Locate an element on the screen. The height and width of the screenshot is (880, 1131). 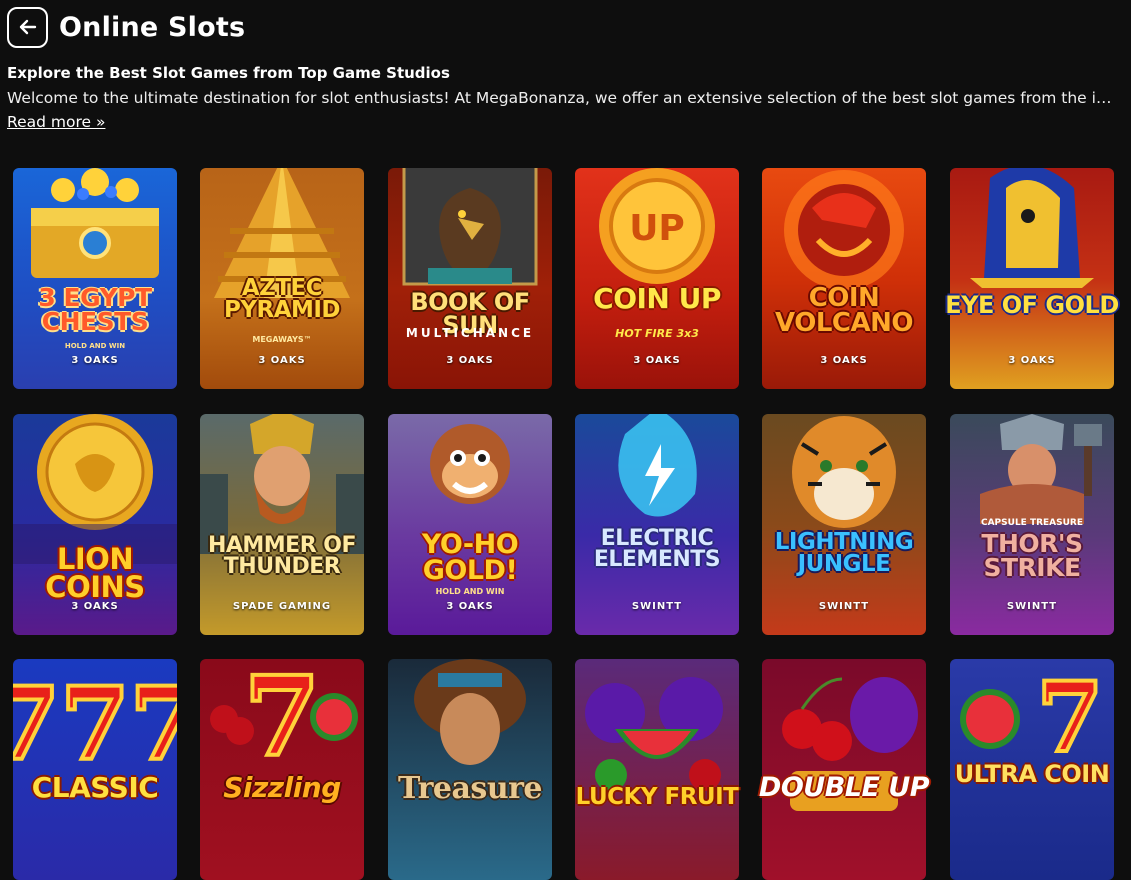
game-tile-aztec-pyramid: AZTEC PYRAMID MEGAWAYS™ 3 OAKS is located at coordinates (282, 278).